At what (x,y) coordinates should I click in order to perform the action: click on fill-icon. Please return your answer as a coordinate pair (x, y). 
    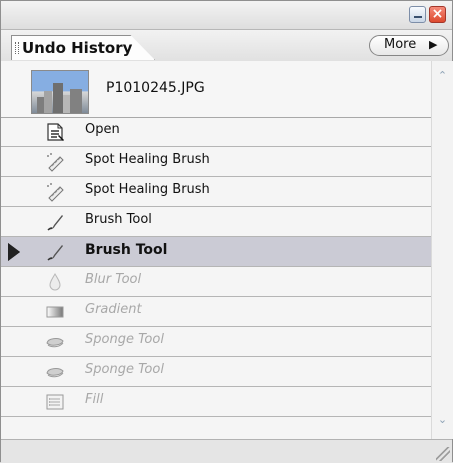
    Looking at the image, I should click on (55, 402).